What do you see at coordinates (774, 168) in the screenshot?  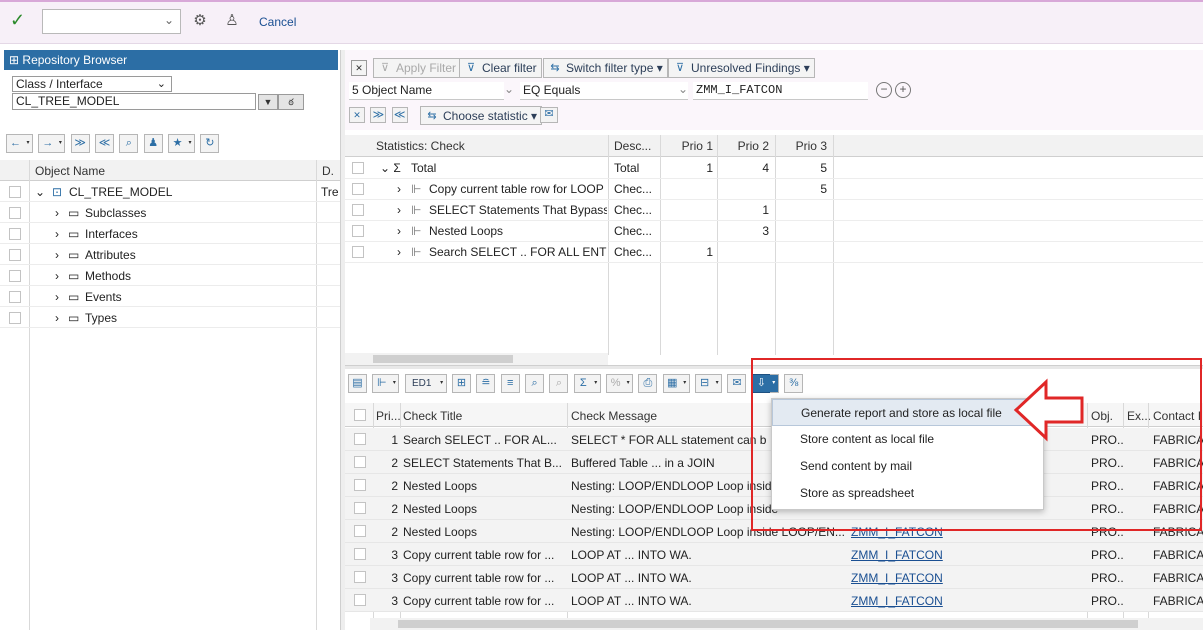 I see `statistics-row-total: ⌄ Σ Total Total 1 4 5` at bounding box center [774, 168].